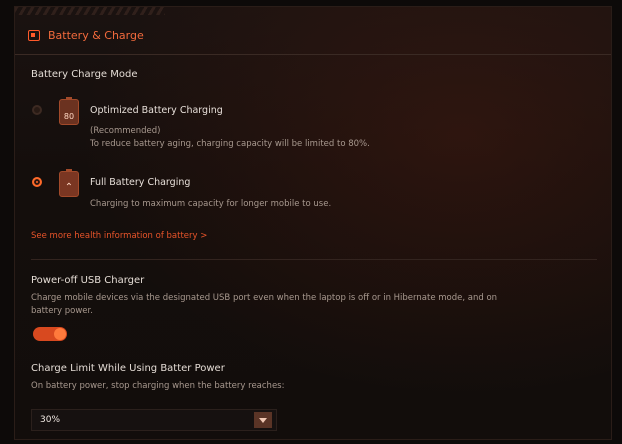 Image resolution: width=622 pixels, height=444 pixels. What do you see at coordinates (125, 131) in the screenshot?
I see `optimized-charging-recommended: (Recommended)` at bounding box center [125, 131].